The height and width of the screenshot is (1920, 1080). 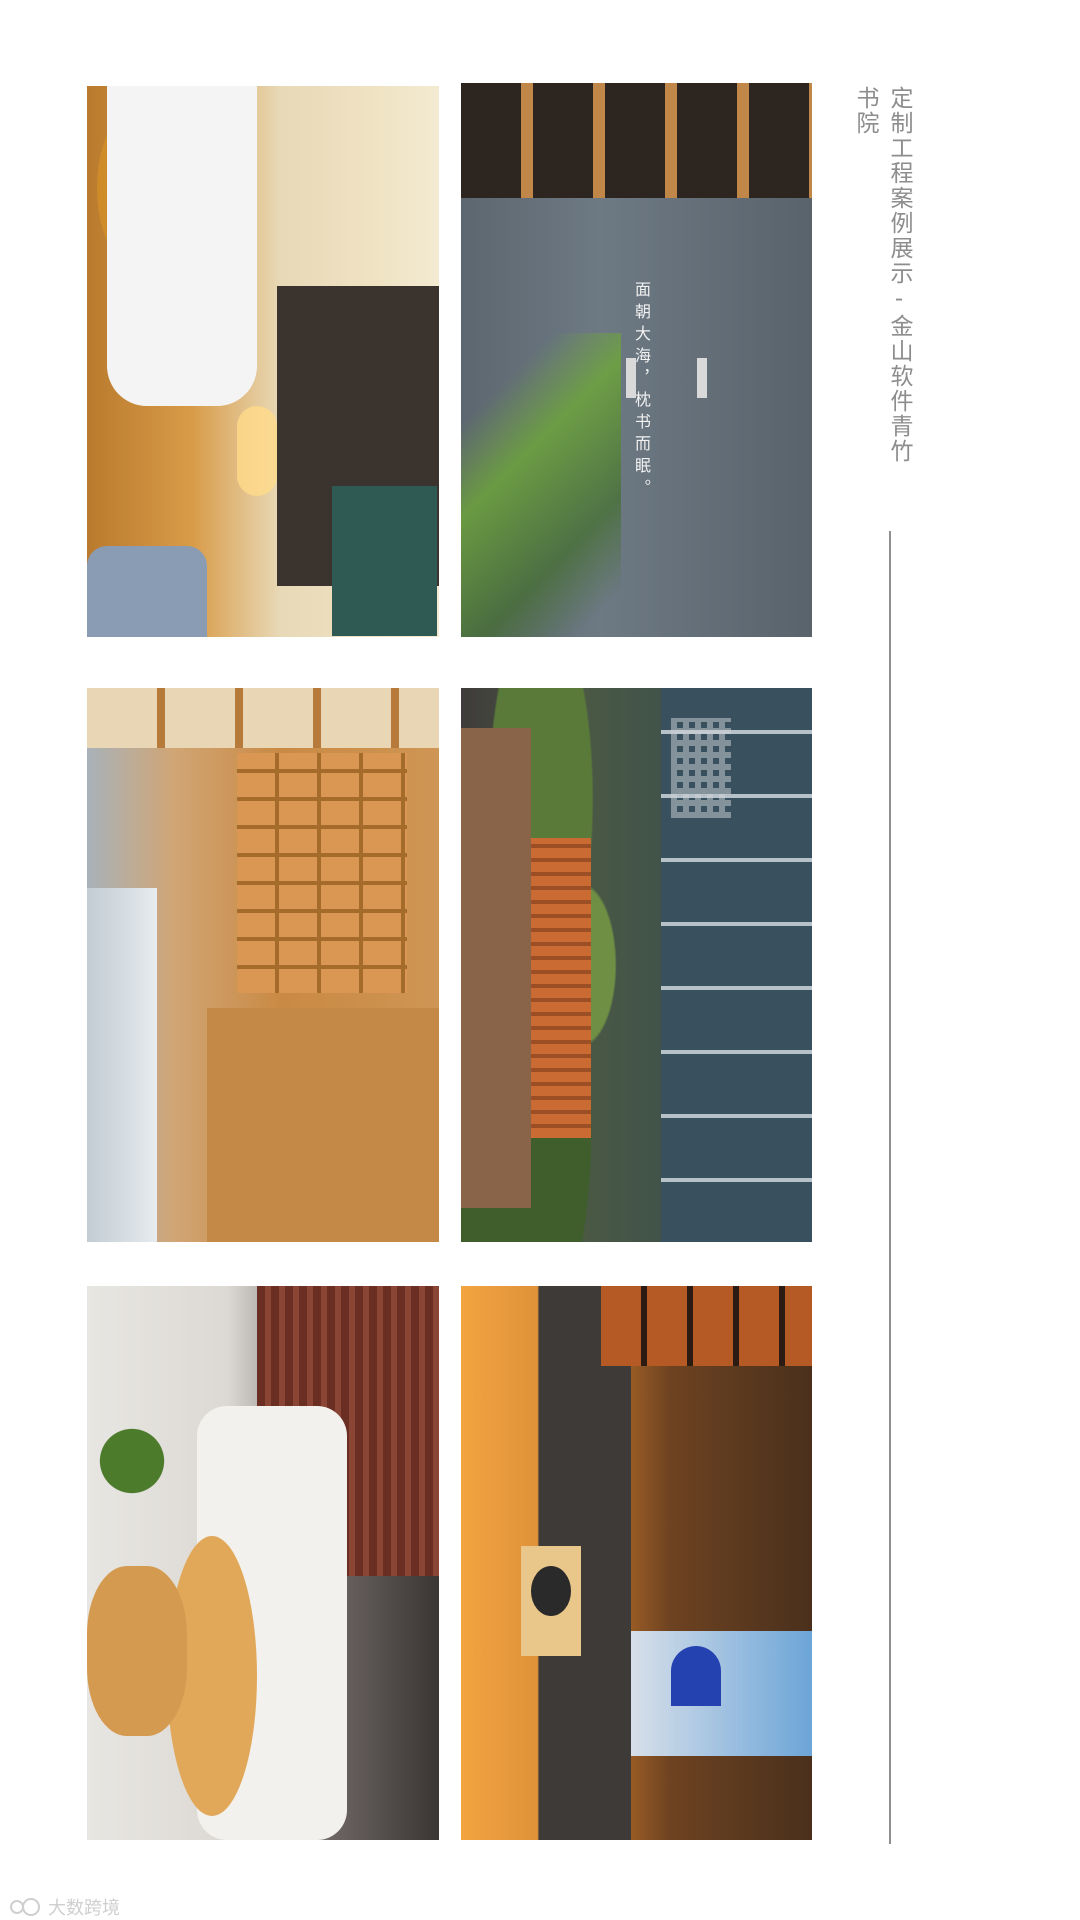 What do you see at coordinates (702, 378) in the screenshot?
I see `plate-bar-right` at bounding box center [702, 378].